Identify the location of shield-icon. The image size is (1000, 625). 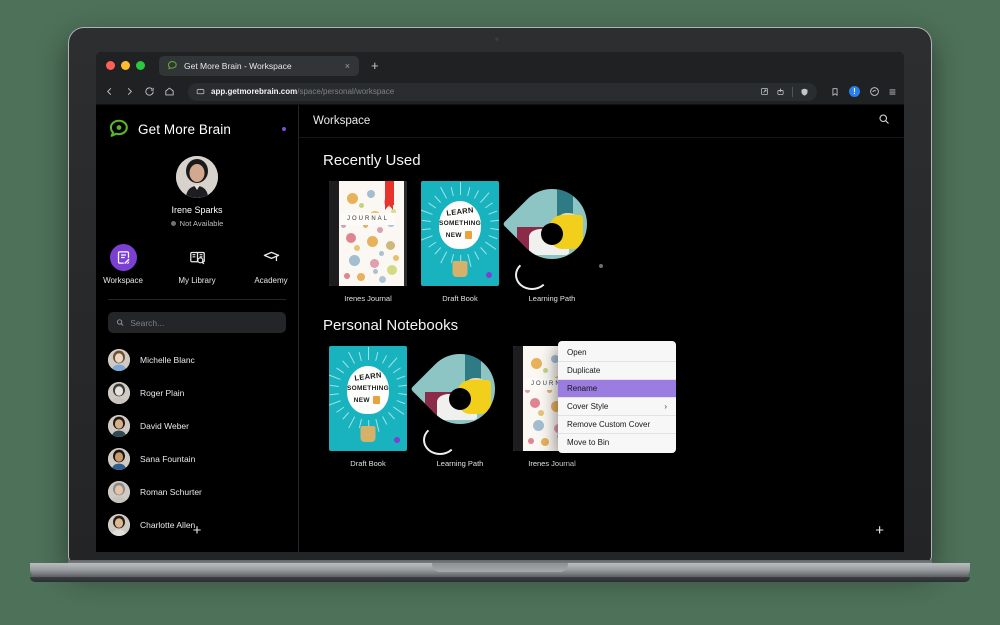
(804, 92).